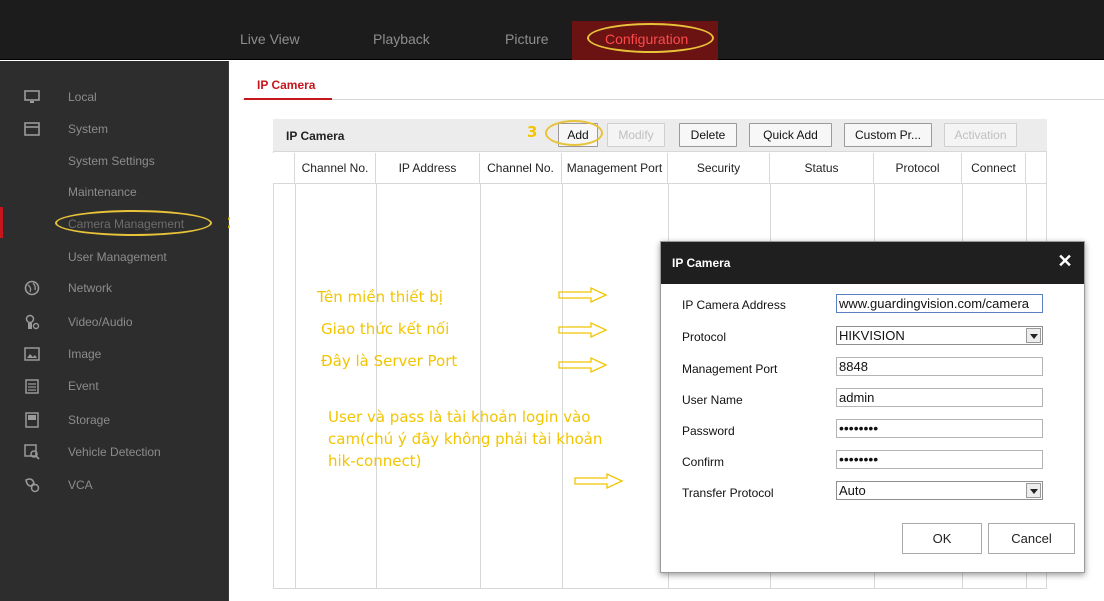  What do you see at coordinates (465, 439) in the screenshot?
I see `annotation-user-pass-line-2: cam(chú ý đây không phải tài khoản` at bounding box center [465, 439].